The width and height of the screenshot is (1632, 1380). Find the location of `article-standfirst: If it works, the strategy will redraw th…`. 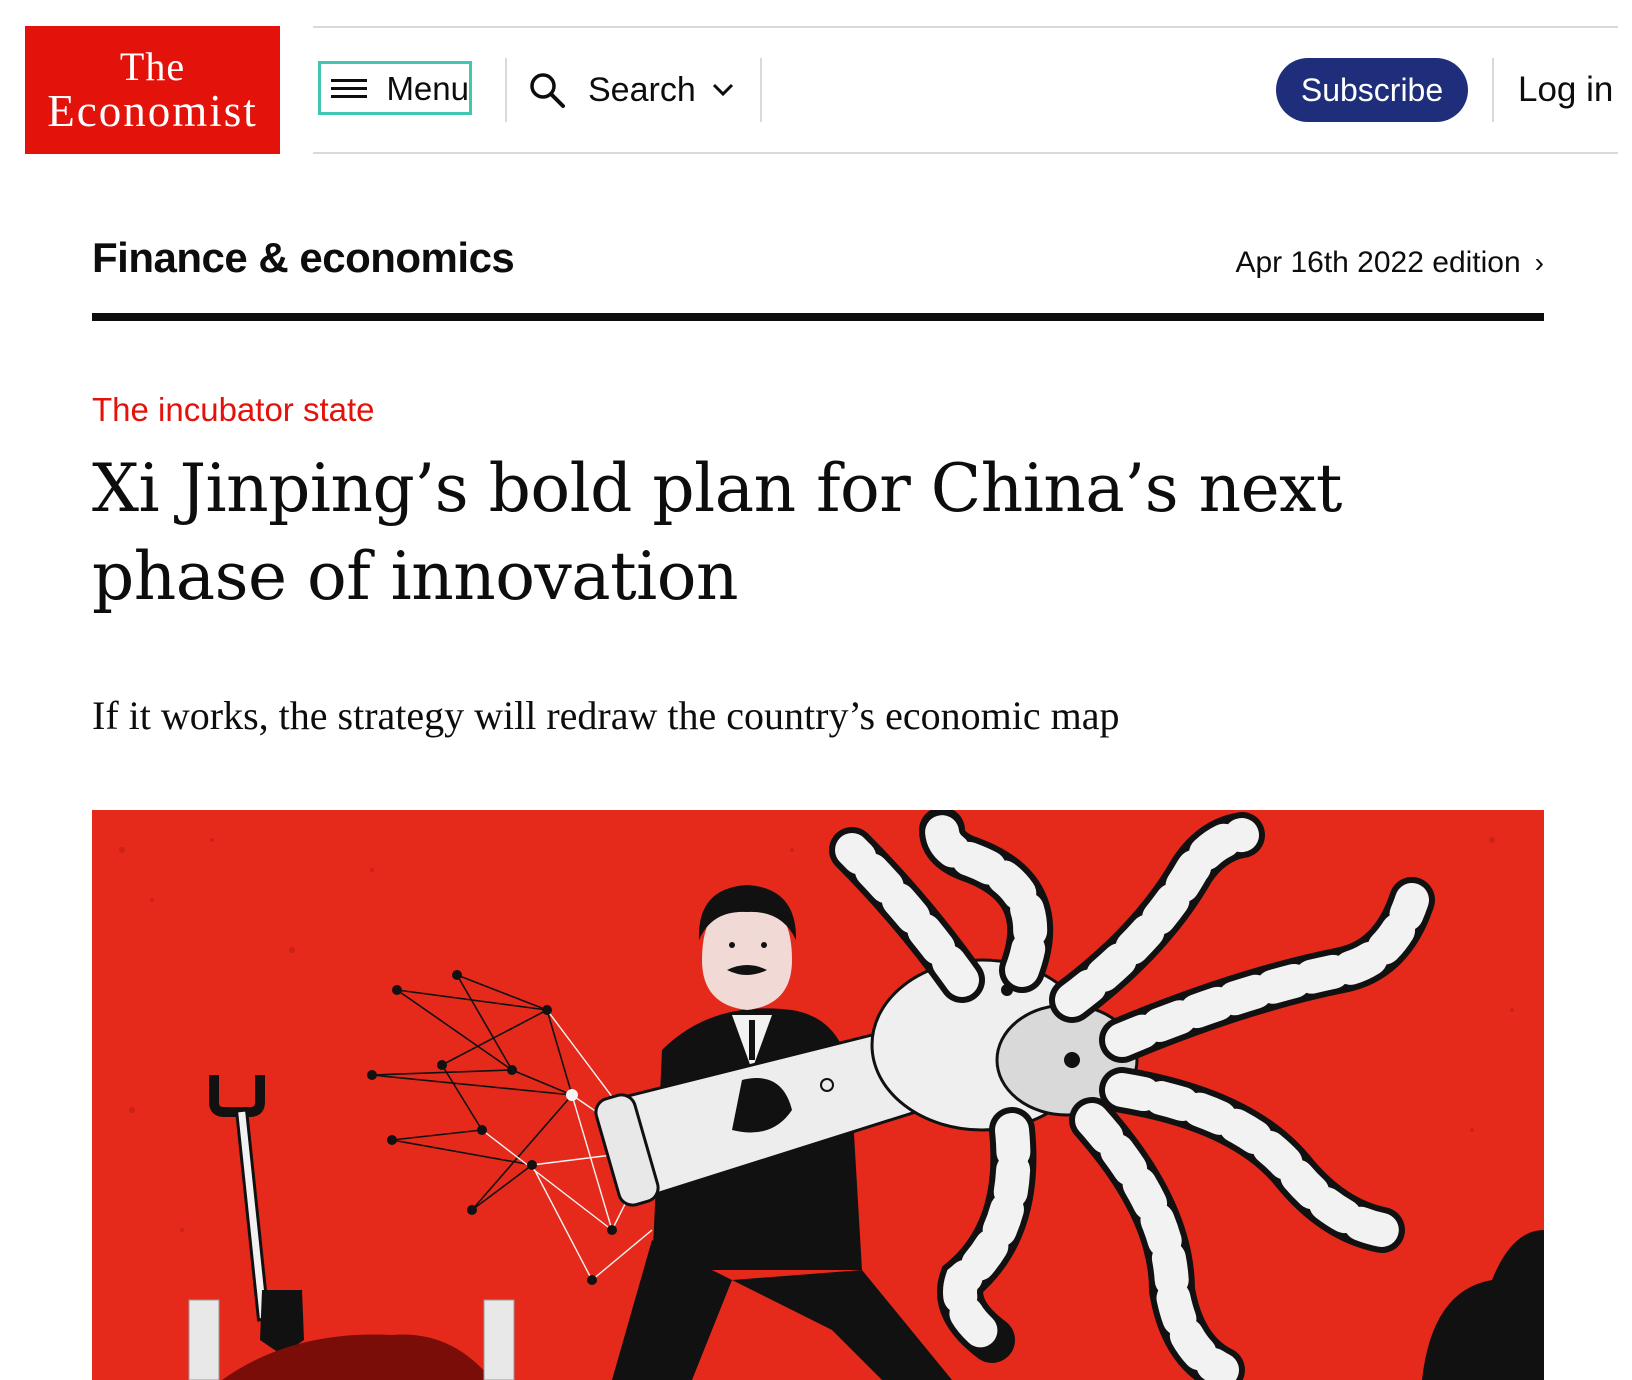

article-standfirst: If it works, the strategy will redraw th… is located at coordinates (606, 715).